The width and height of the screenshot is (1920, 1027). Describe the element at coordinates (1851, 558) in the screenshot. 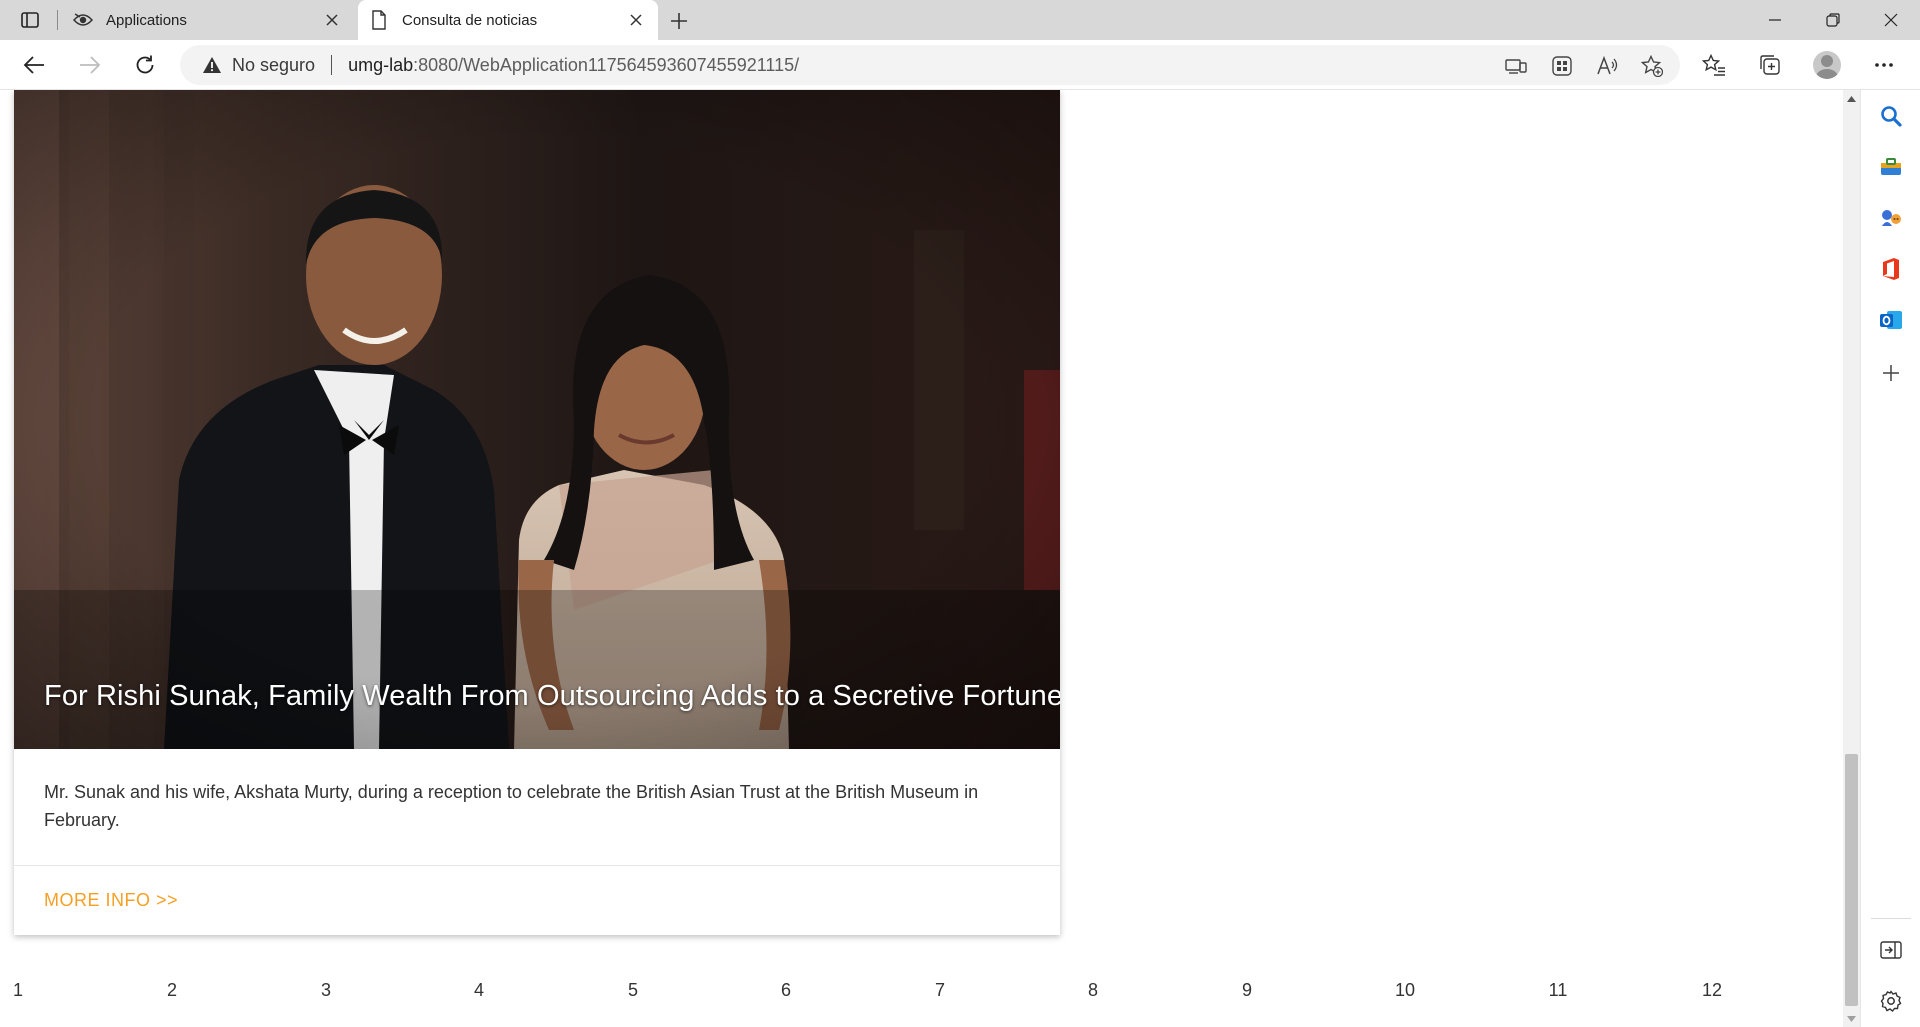

I see `vertical-scrollbar` at that location.